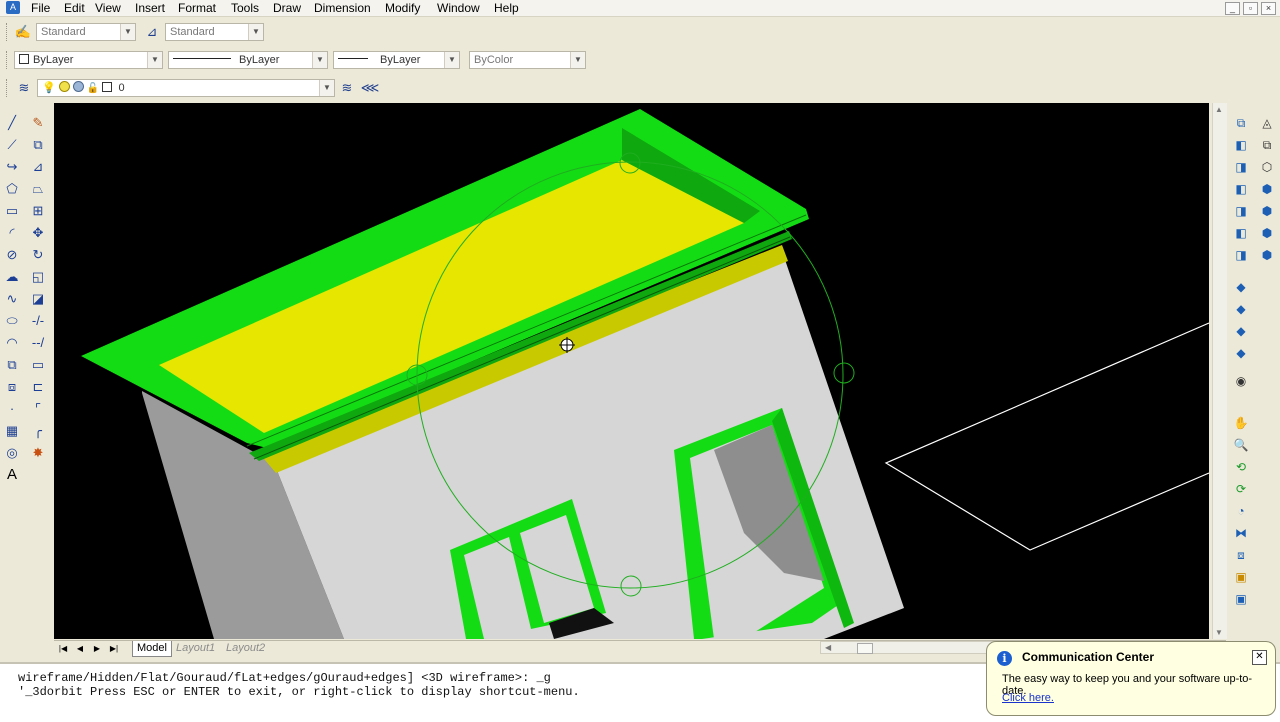 This screenshot has height=722, width=1280. Describe the element at coordinates (1219, 632) in the screenshot. I see `scroll-down-icon: ▼` at that location.